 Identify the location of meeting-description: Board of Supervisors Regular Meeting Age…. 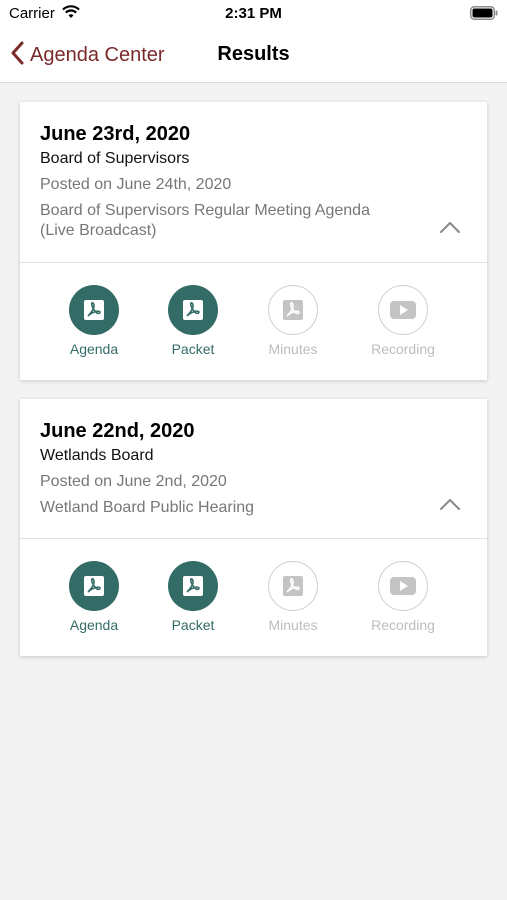
(205, 220).